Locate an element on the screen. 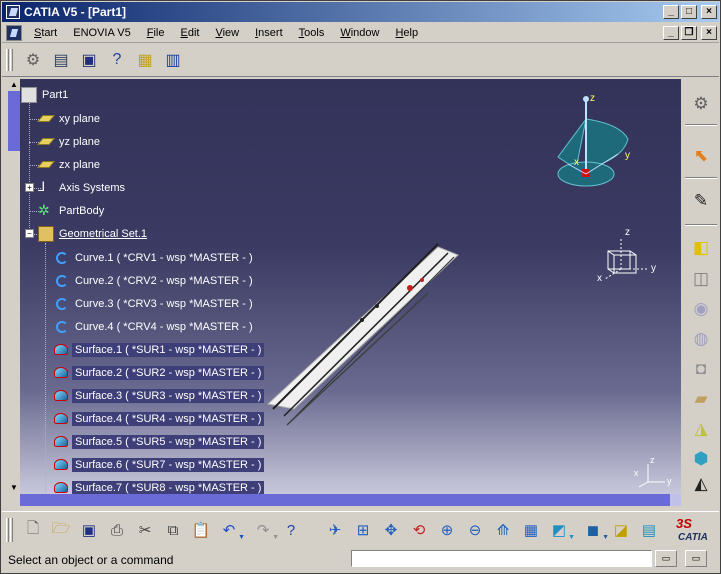  tree-node-curve: Curve.4 ( *CRV4 - wsp *MASTER - ) is located at coordinates (155, 327).